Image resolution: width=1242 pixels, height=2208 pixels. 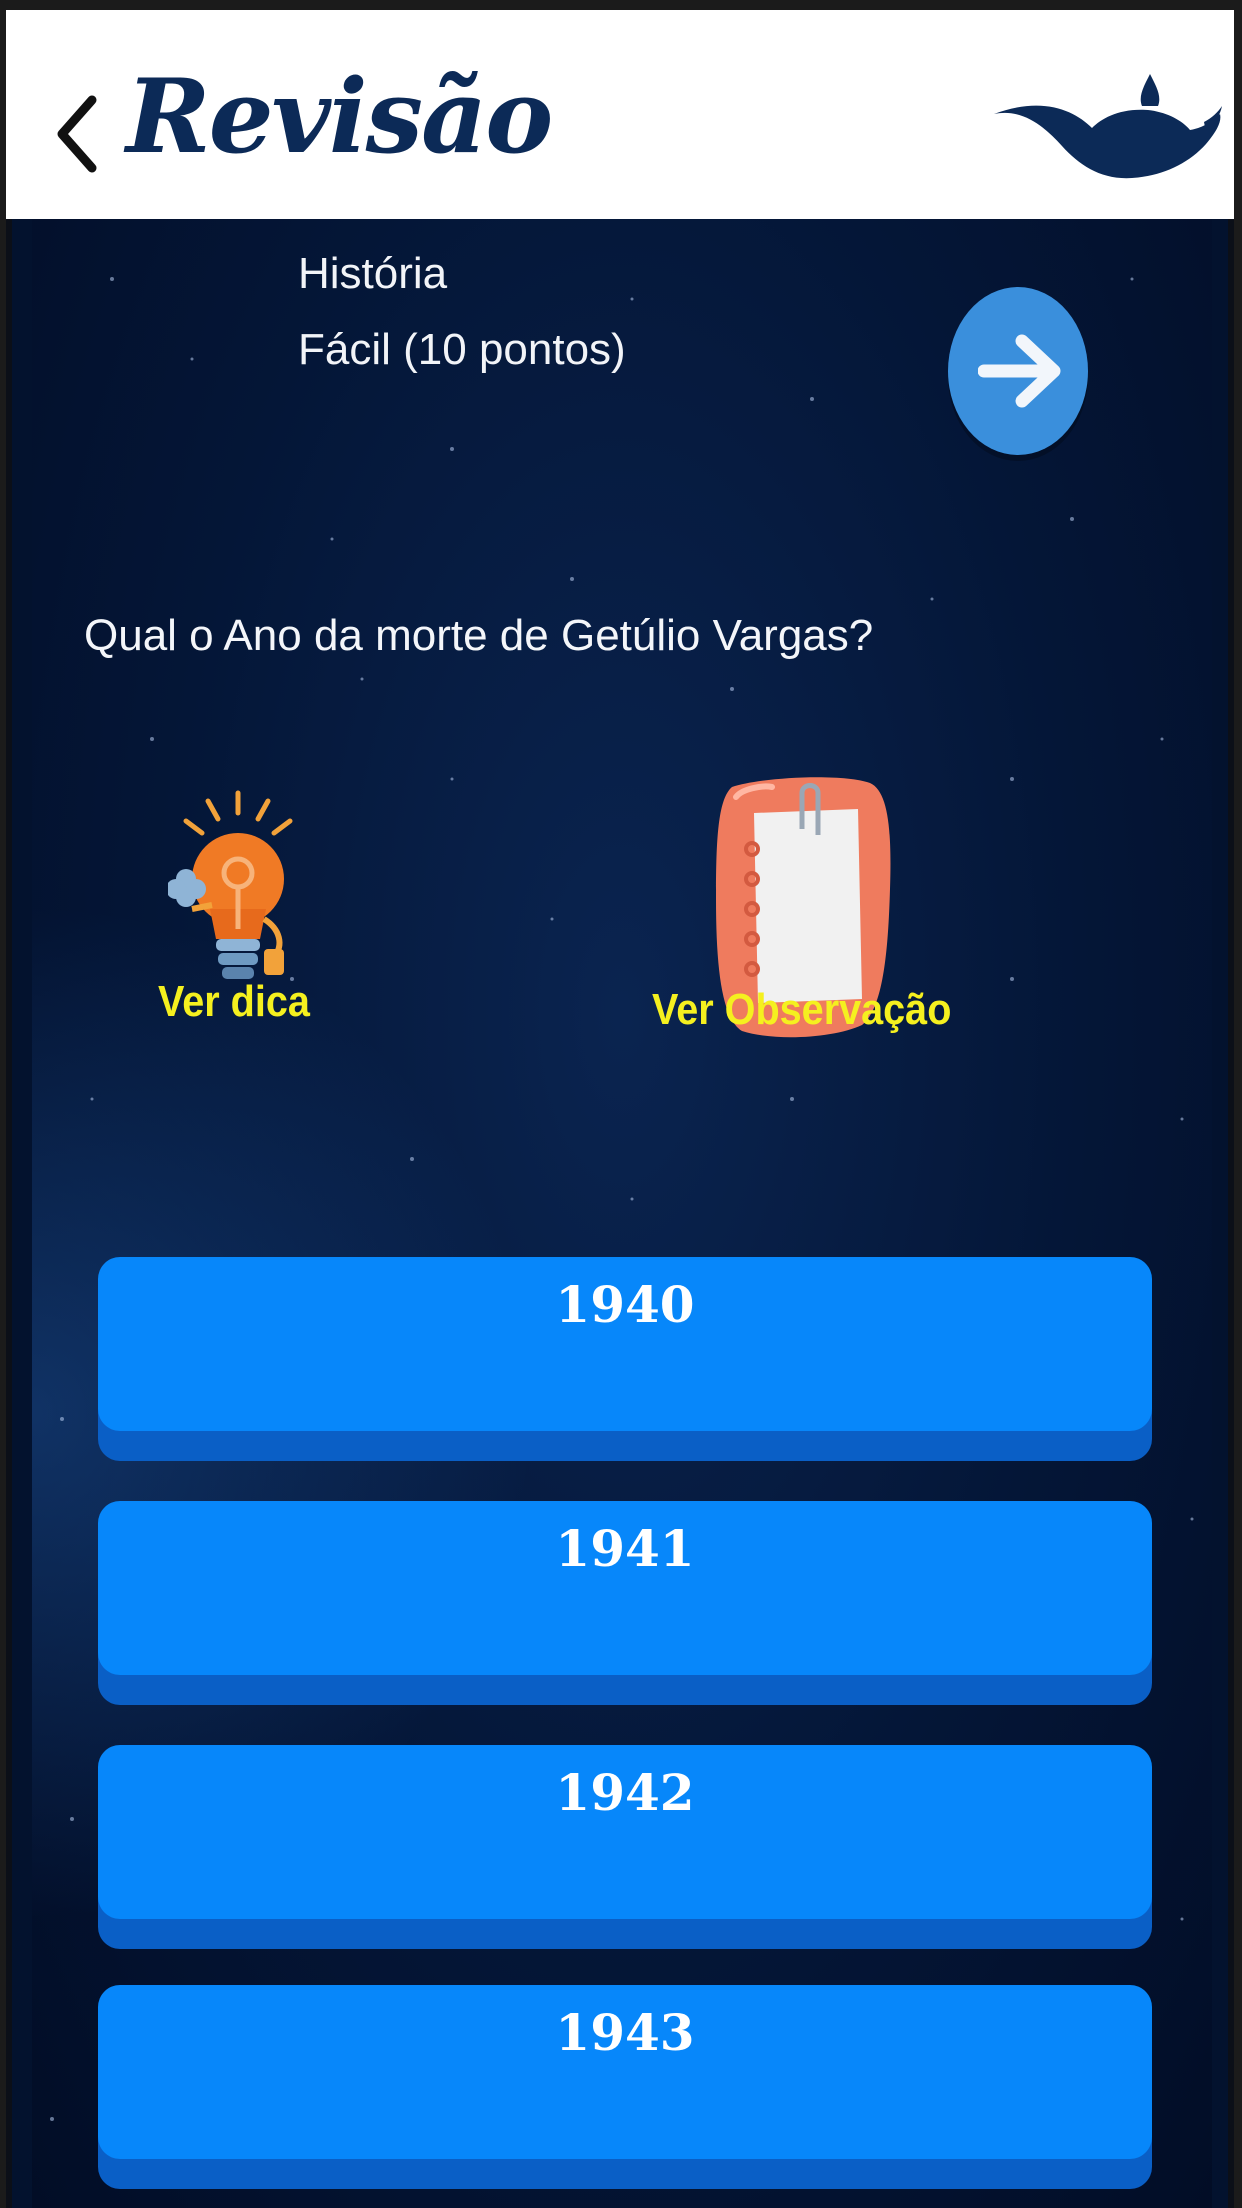 I want to click on subject-label: História, so click(x=373, y=273).